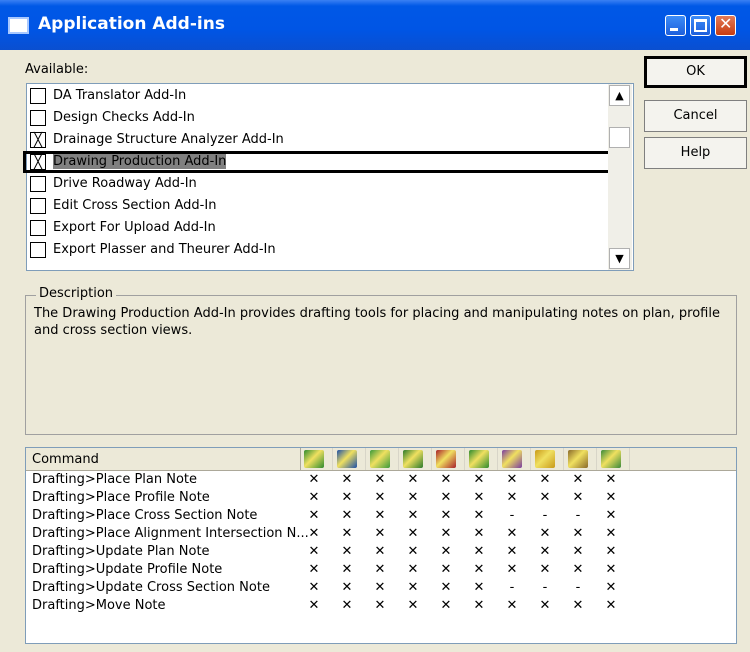  I want to click on window-title: Application Add-ins, so click(131, 24).